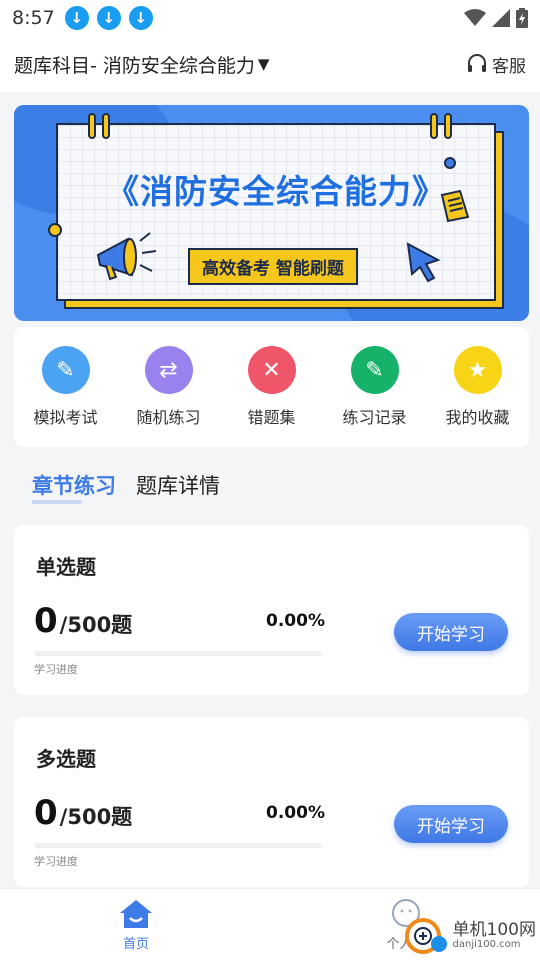 This screenshot has width=540, height=960. I want to click on cursor-icon, so click(423, 262).